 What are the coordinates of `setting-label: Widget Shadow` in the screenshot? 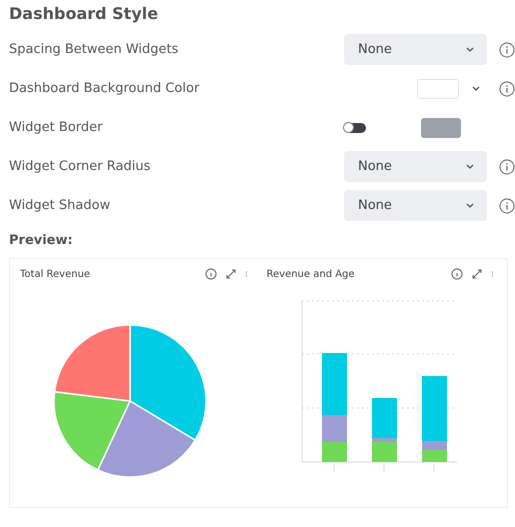 It's located at (60, 205).